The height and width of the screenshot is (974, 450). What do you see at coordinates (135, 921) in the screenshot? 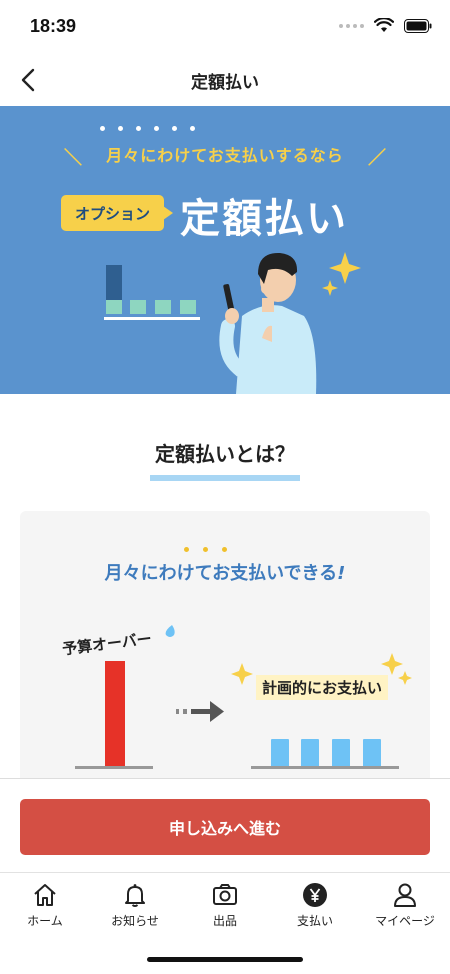
I see `tab-notifications-label: お知らせ` at bounding box center [135, 921].